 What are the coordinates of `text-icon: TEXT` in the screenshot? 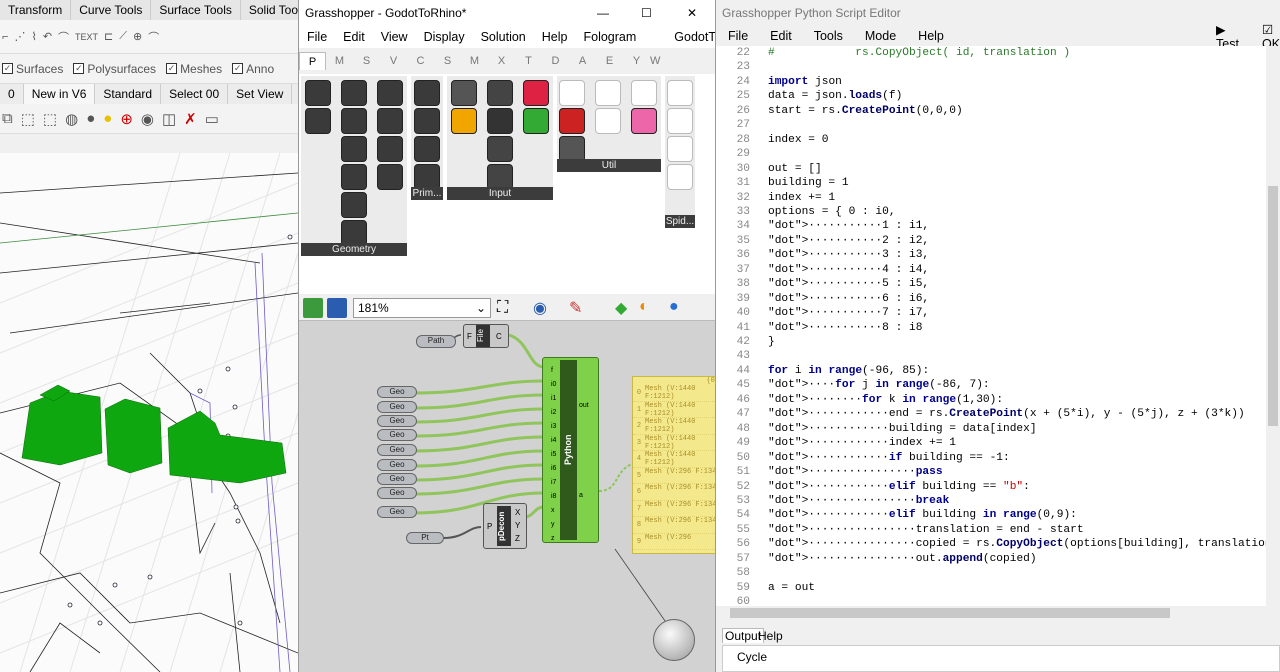 It's located at (86, 37).